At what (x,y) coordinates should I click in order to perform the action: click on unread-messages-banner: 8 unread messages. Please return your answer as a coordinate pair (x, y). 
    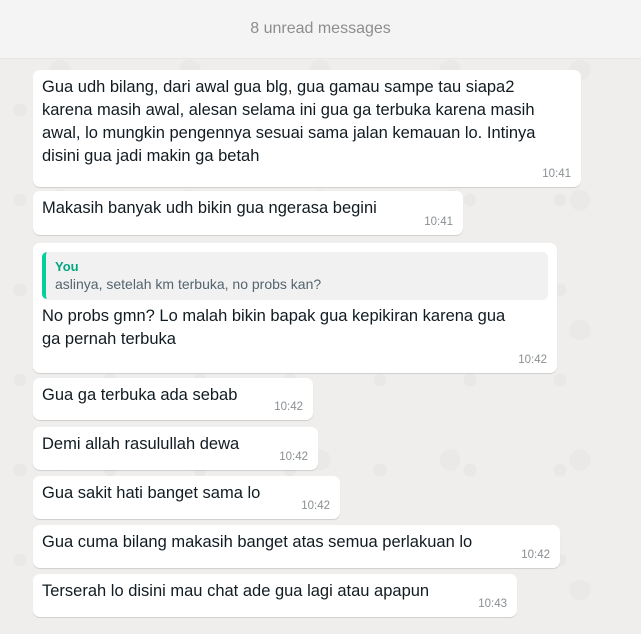
    Looking at the image, I should click on (320, 29).